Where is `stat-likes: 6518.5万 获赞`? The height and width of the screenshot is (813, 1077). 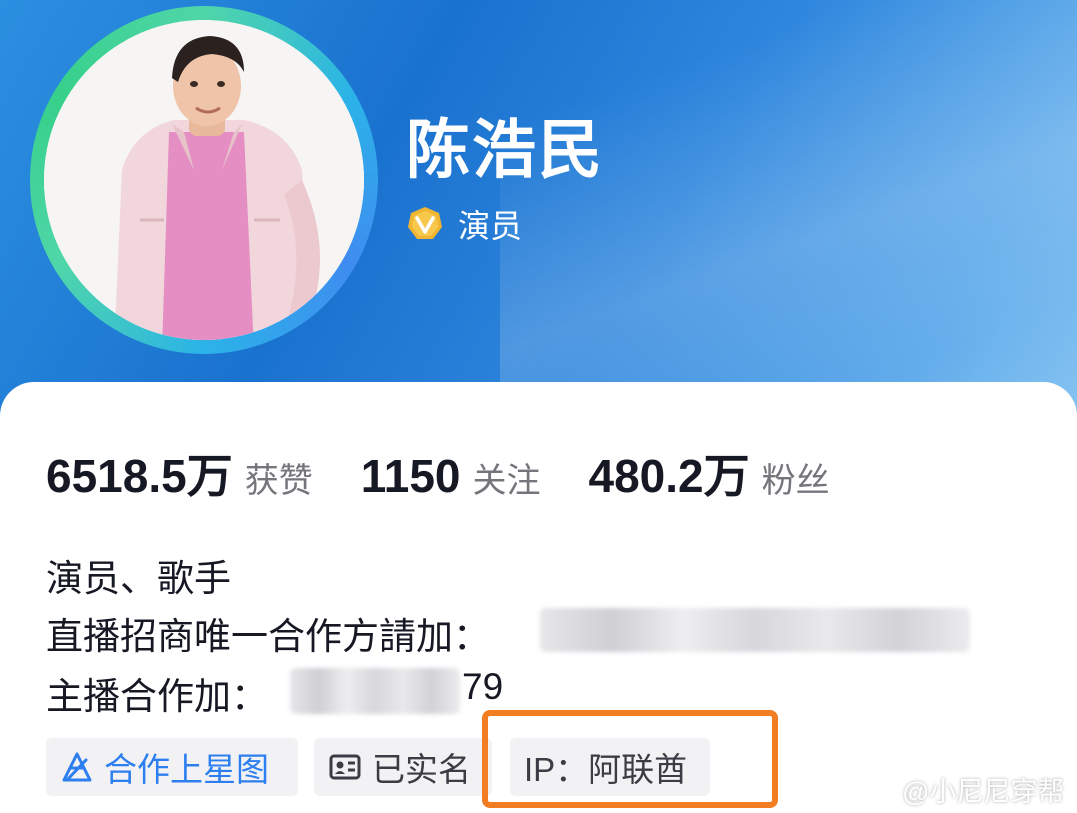 stat-likes: 6518.5万 获赞 is located at coordinates (179, 473).